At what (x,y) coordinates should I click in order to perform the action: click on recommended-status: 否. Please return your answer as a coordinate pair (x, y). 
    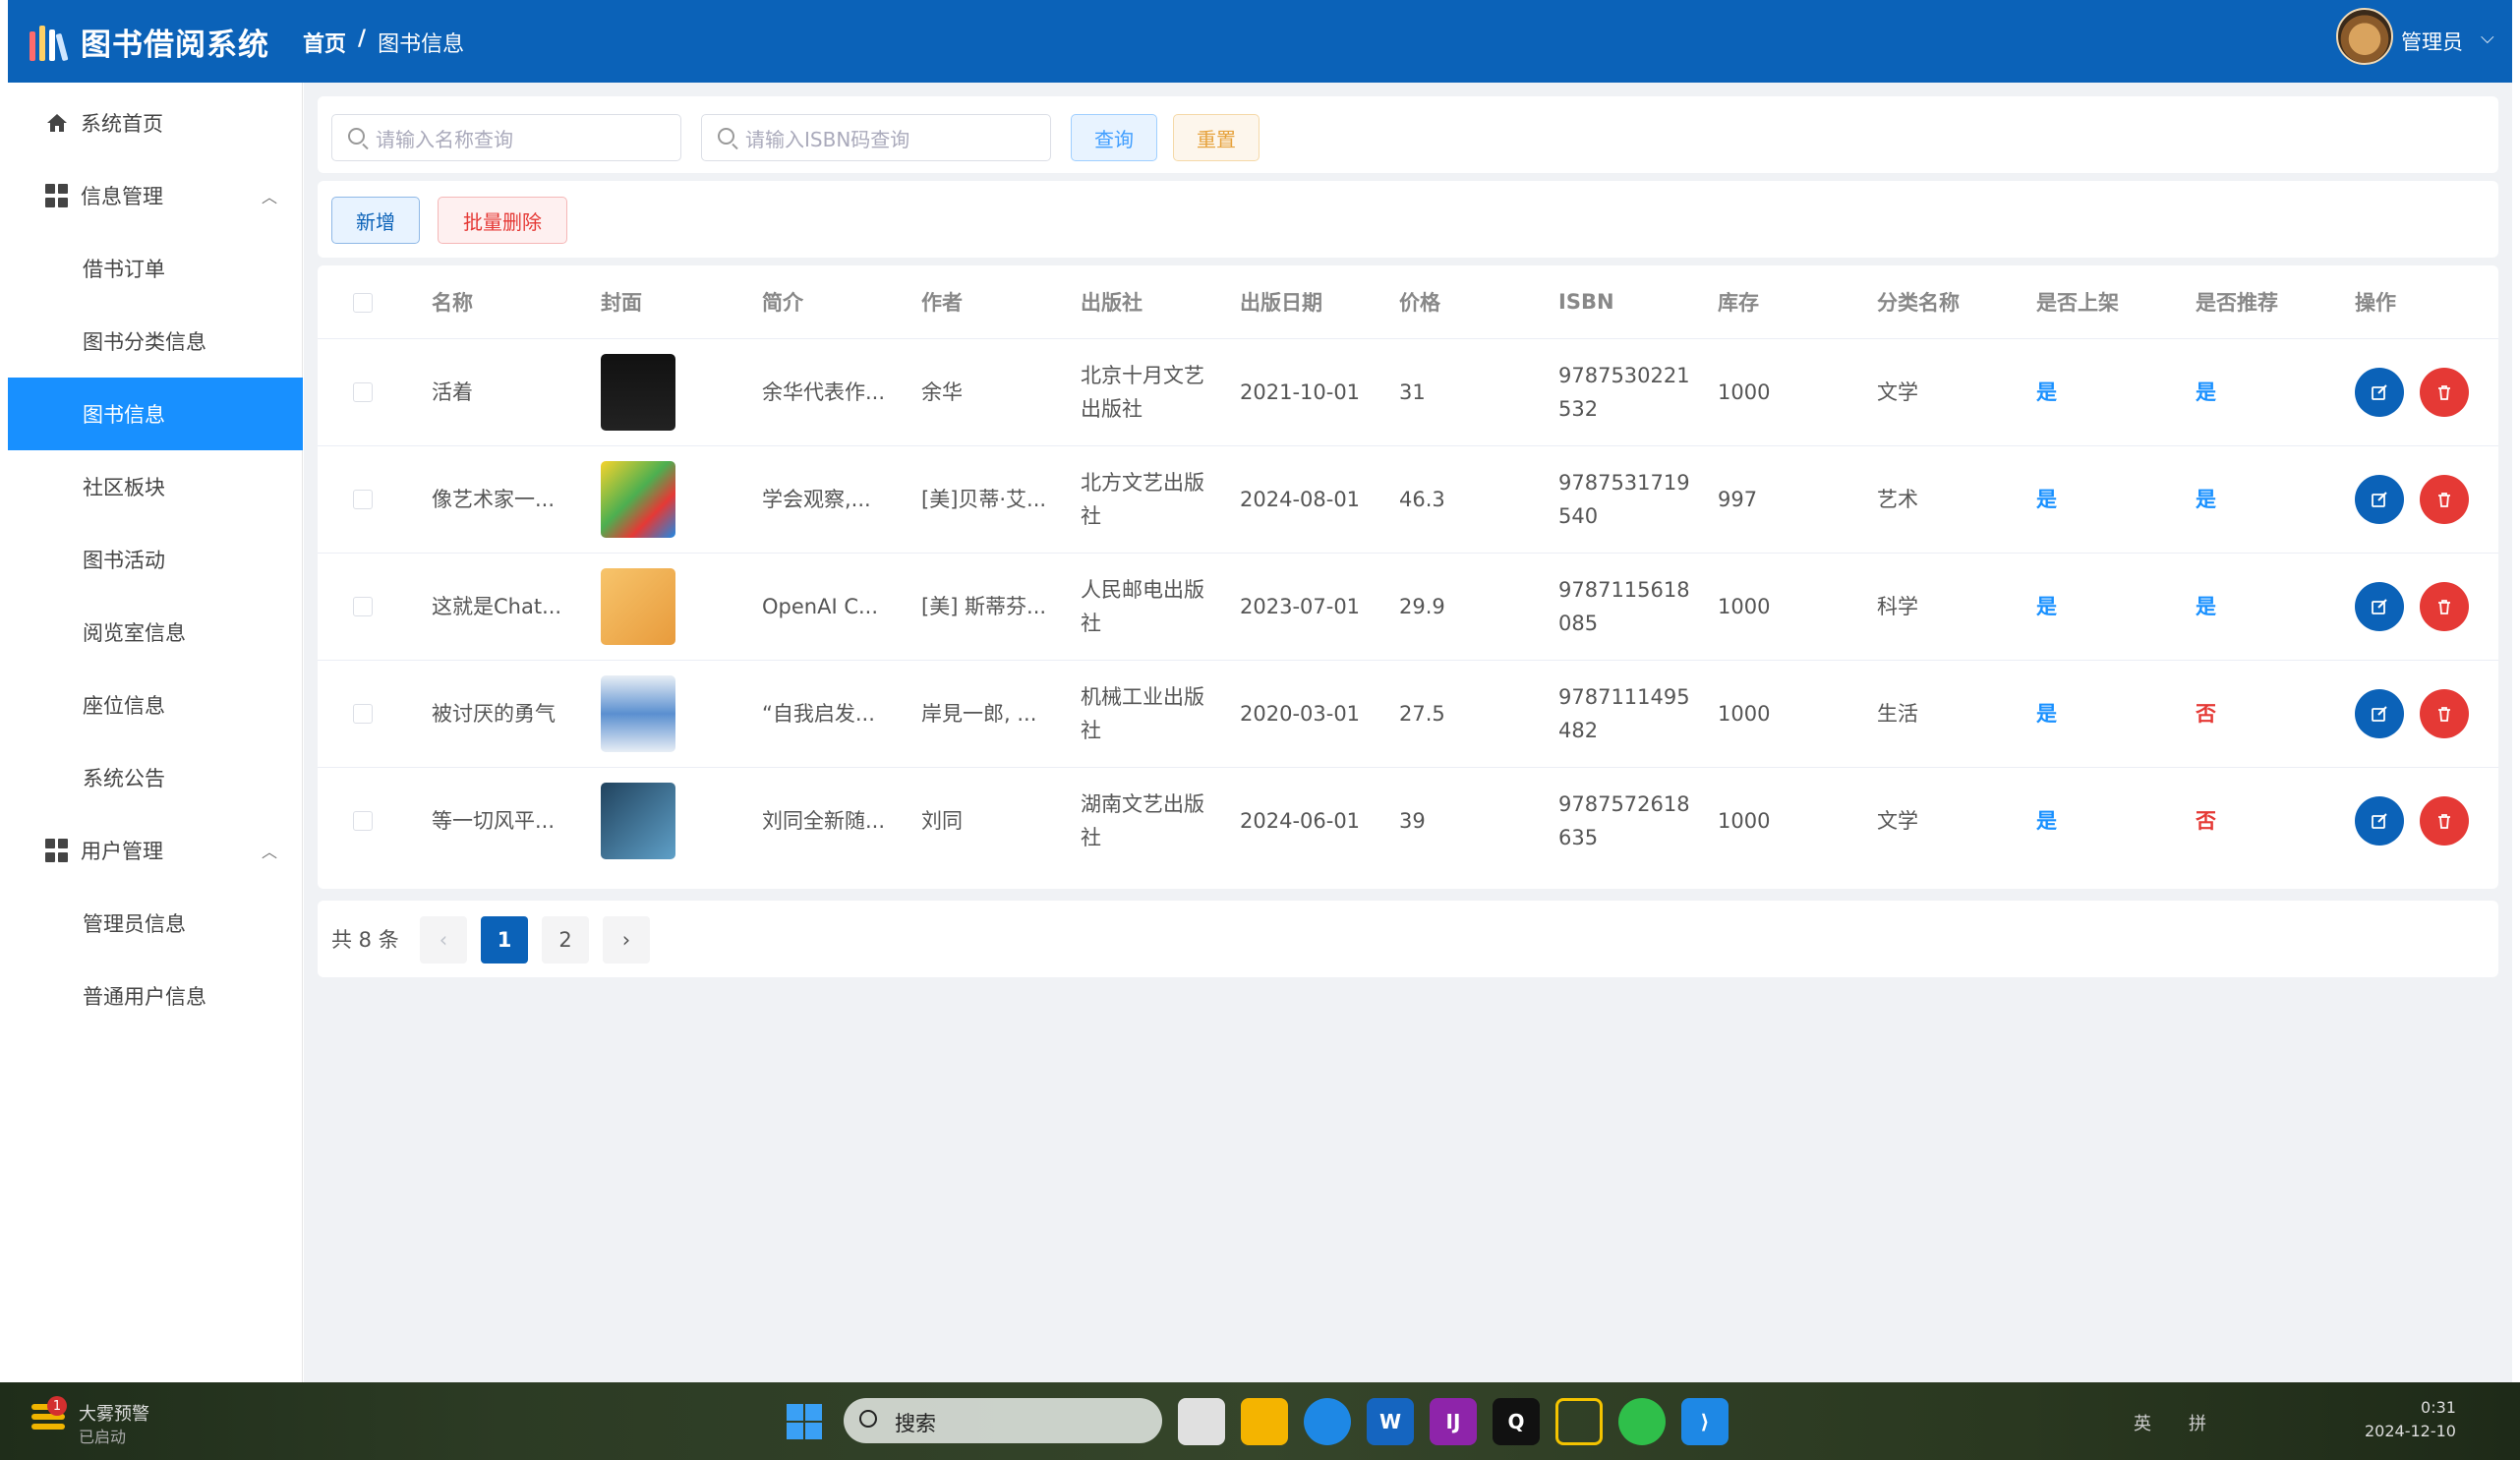
    Looking at the image, I should click on (2206, 821).